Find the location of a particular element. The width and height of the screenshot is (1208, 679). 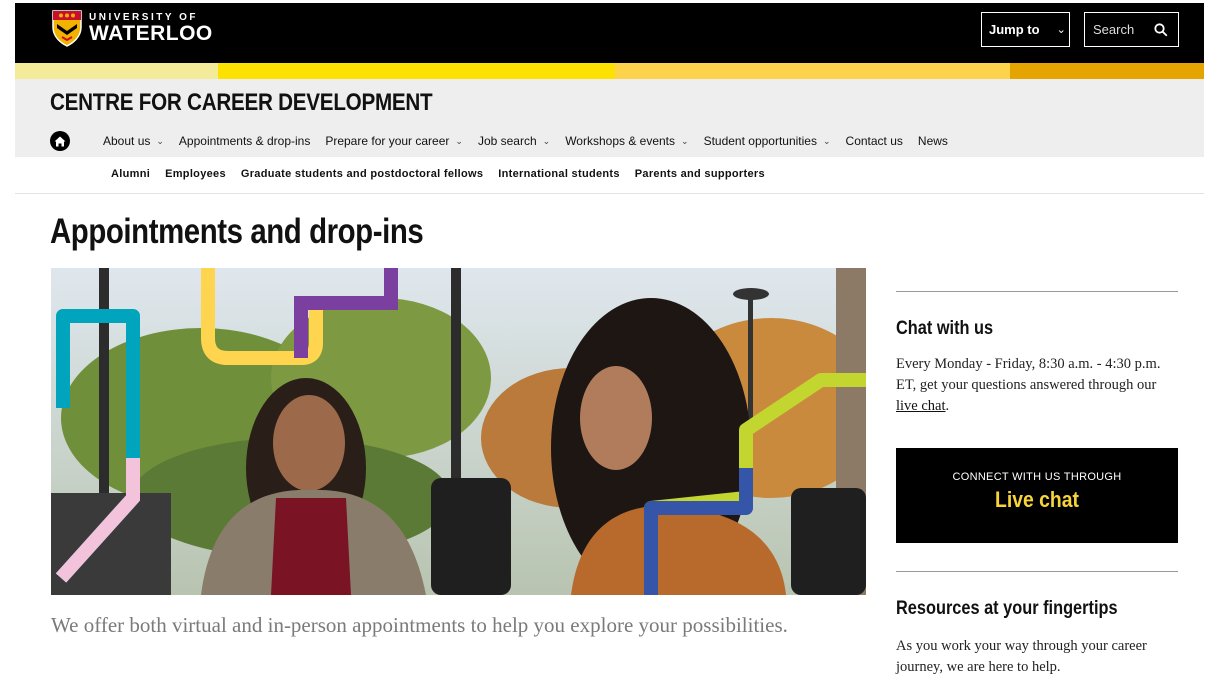

audience-link-parents: Parents and supporters is located at coordinates (700, 174).